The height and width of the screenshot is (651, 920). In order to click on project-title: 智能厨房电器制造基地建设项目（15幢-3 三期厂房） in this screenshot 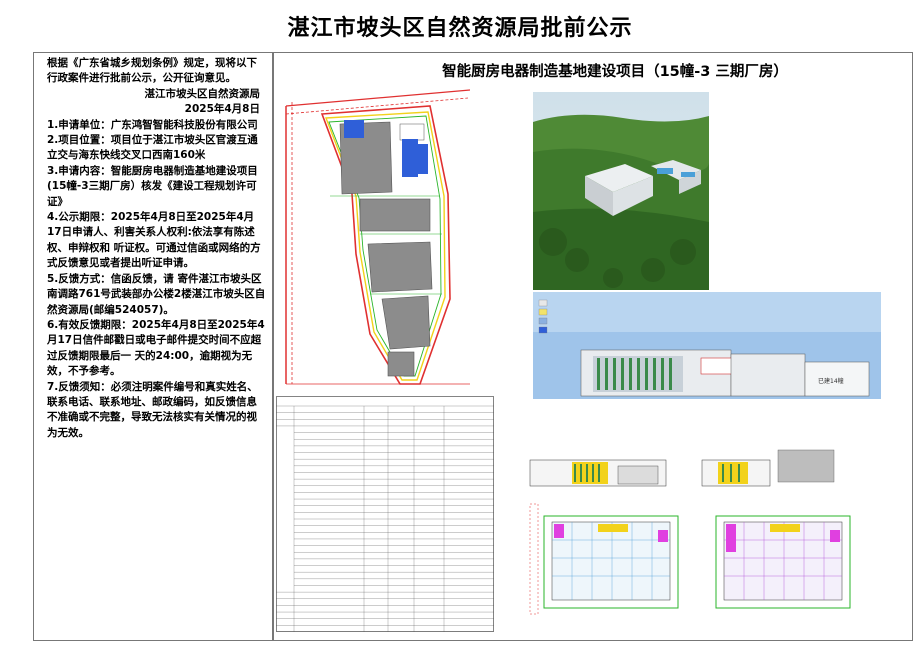, I will do `click(615, 72)`.